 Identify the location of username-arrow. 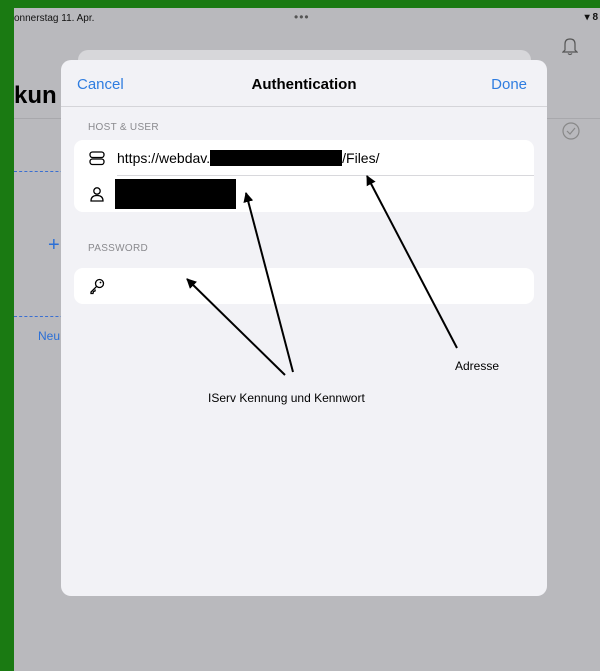
(268, 282).